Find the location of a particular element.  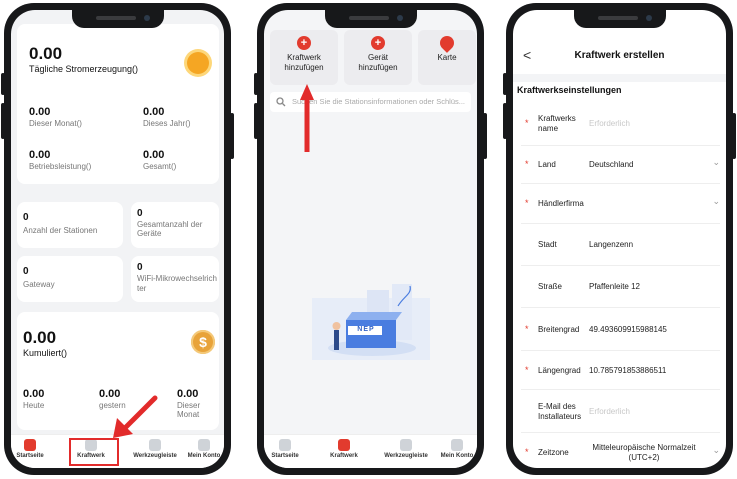

add-device-button: + Gerät hinzufügen is located at coordinates (378, 57).